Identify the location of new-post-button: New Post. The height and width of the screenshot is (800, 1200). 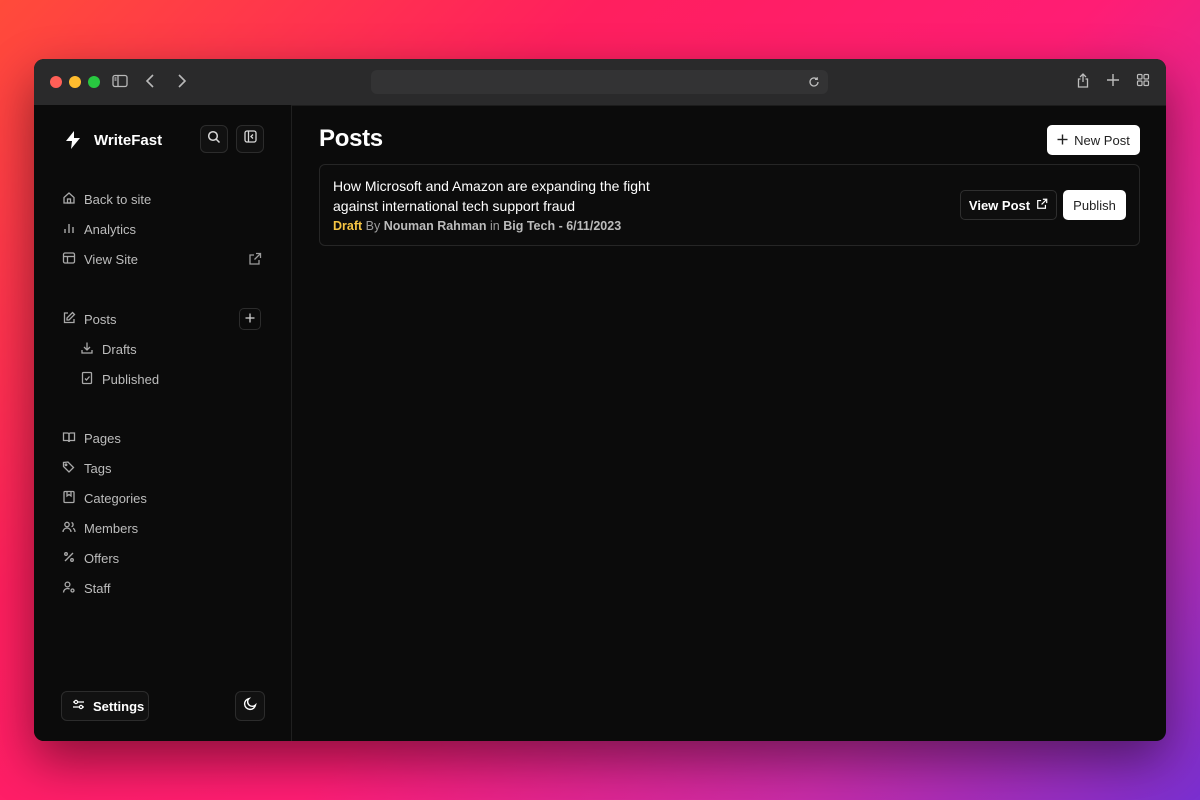
(1093, 140).